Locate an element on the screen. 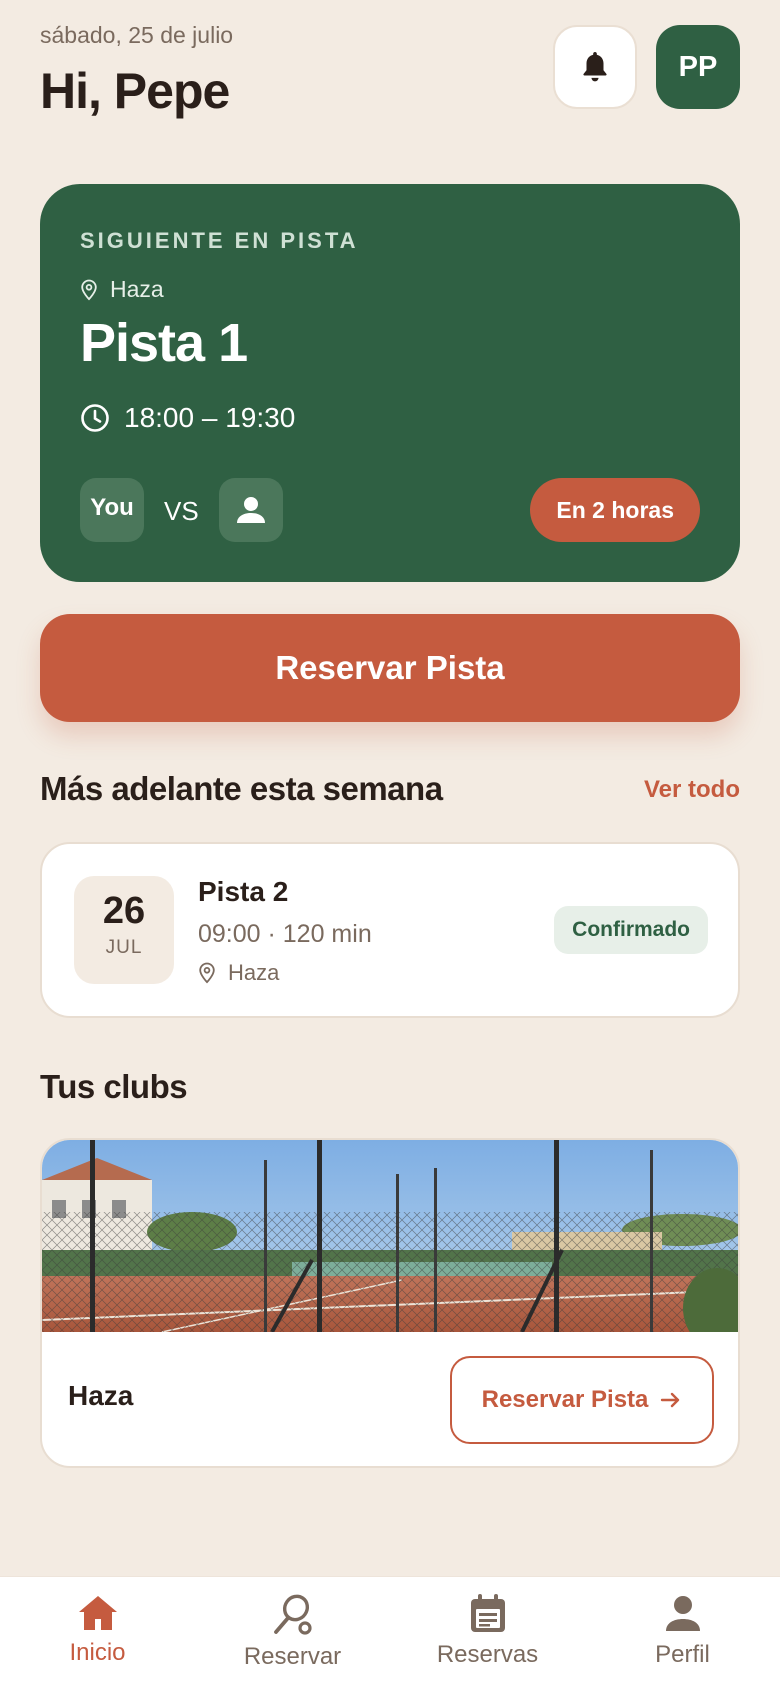 The width and height of the screenshot is (780, 1688). tab-reservar: Reservar is located at coordinates (292, 1632).